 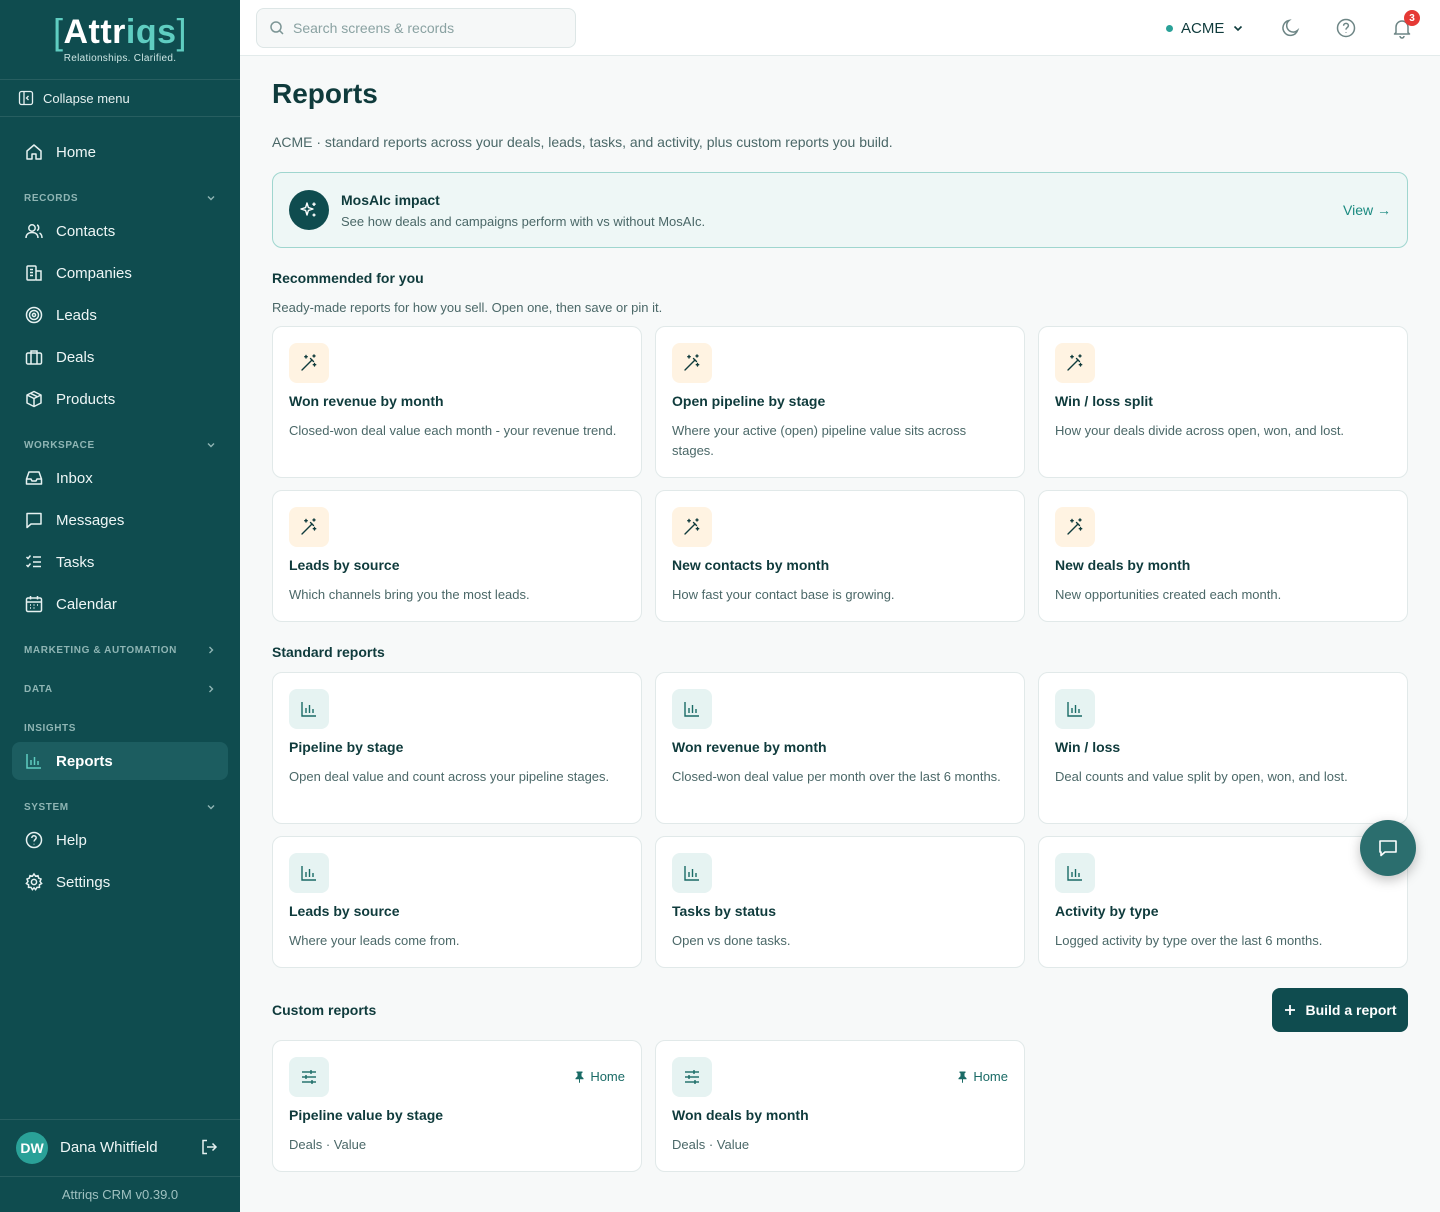 I want to click on sidebar-item-label: Settings, so click(x=83, y=882).